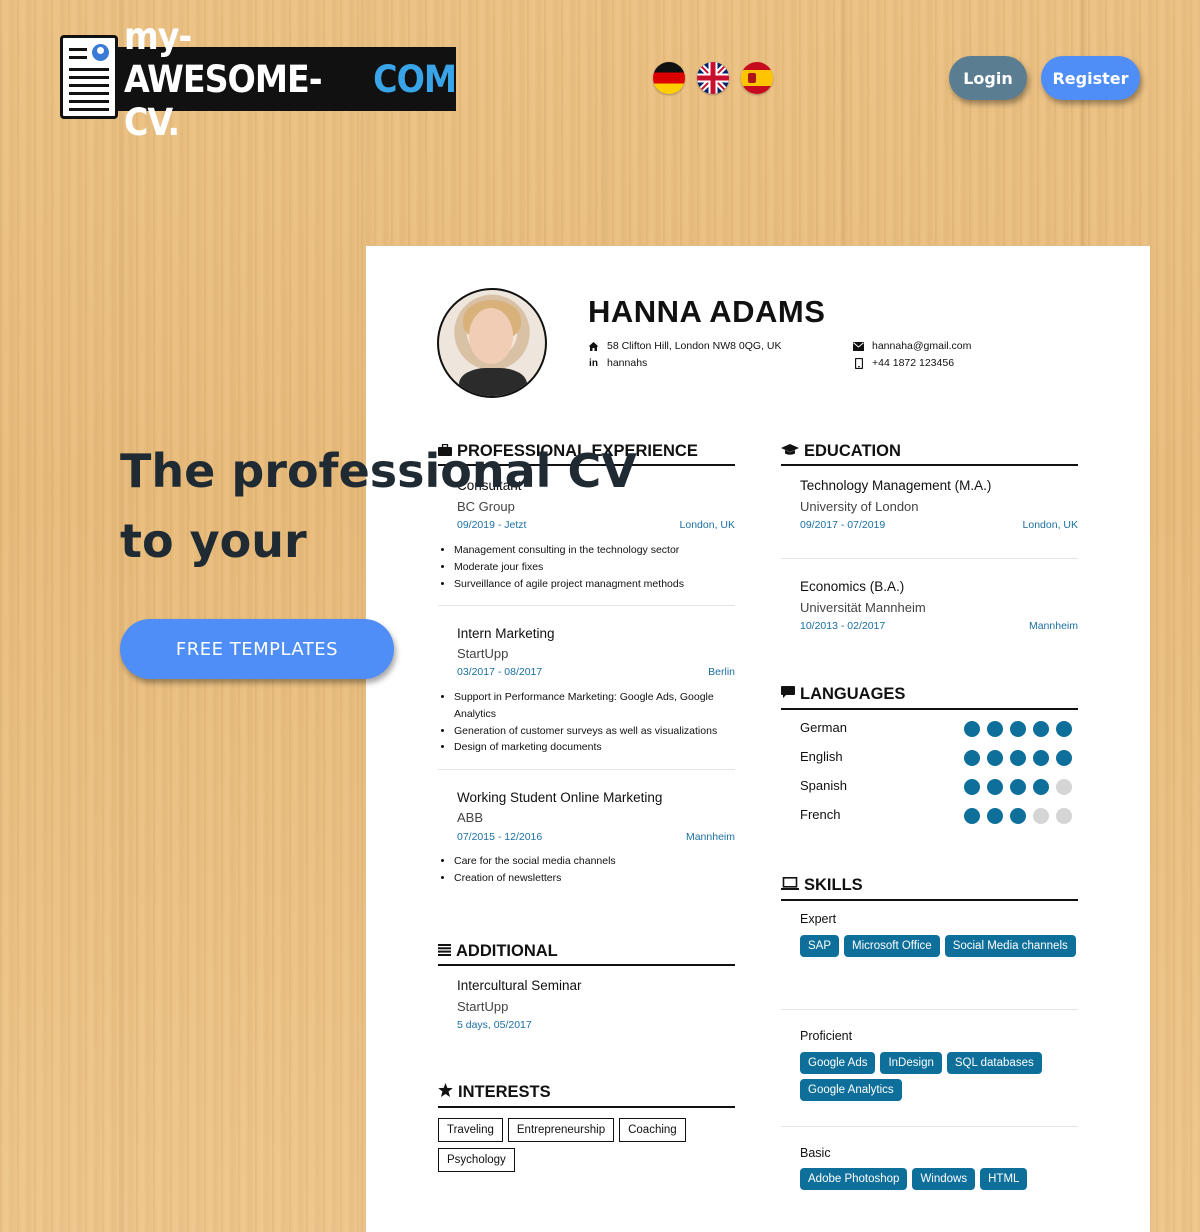 This screenshot has height=1232, width=1200. What do you see at coordinates (944, 1179) in the screenshot?
I see `skill-tag: Windows` at bounding box center [944, 1179].